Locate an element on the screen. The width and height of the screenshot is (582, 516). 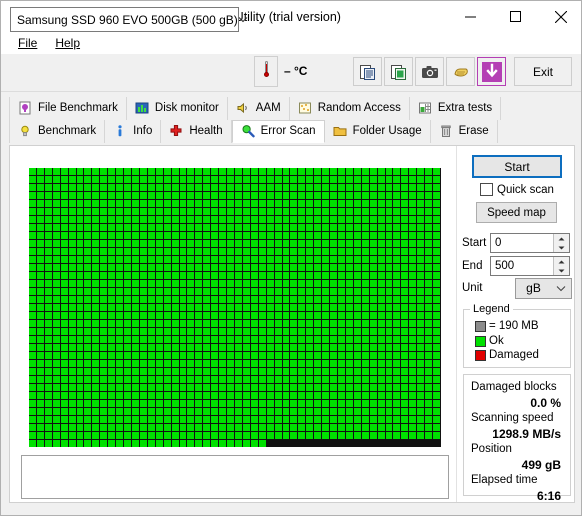
start-spin-buttons is located at coordinates (561, 243).